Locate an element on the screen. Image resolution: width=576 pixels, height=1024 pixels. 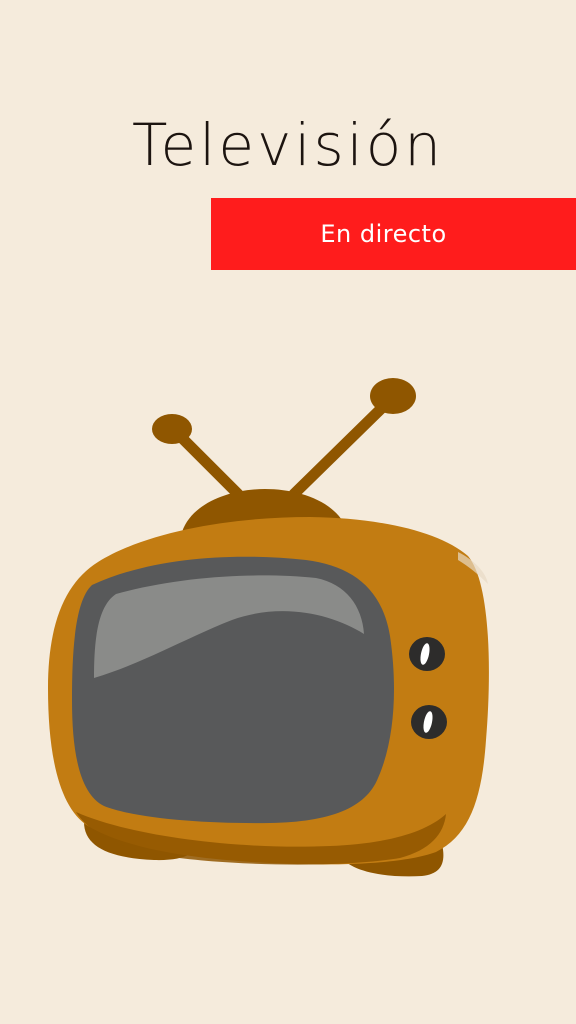
tv-knob-top is located at coordinates (427, 654).